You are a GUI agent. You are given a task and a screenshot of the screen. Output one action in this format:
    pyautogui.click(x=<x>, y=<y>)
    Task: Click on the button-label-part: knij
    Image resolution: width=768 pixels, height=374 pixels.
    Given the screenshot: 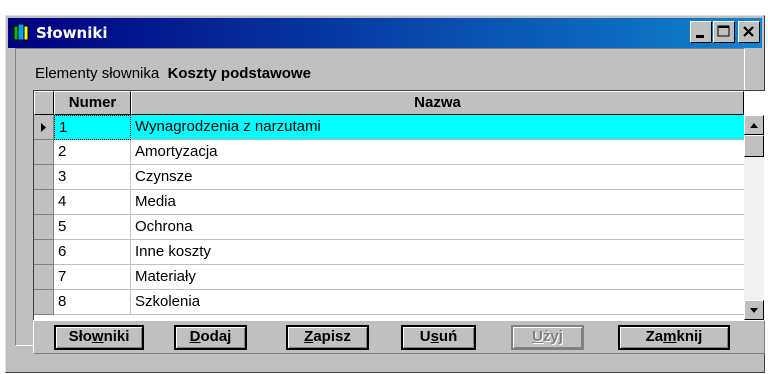 What is the action you would take?
    pyautogui.click(x=689, y=336)
    